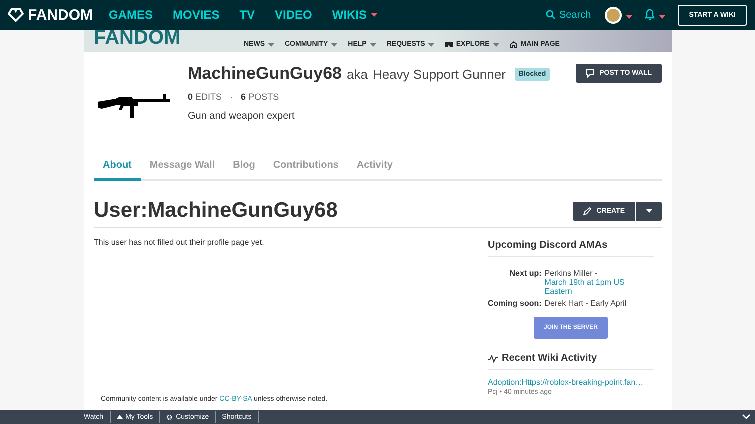  Describe the element at coordinates (493, 358) in the screenshot. I see `activity-icon` at that location.